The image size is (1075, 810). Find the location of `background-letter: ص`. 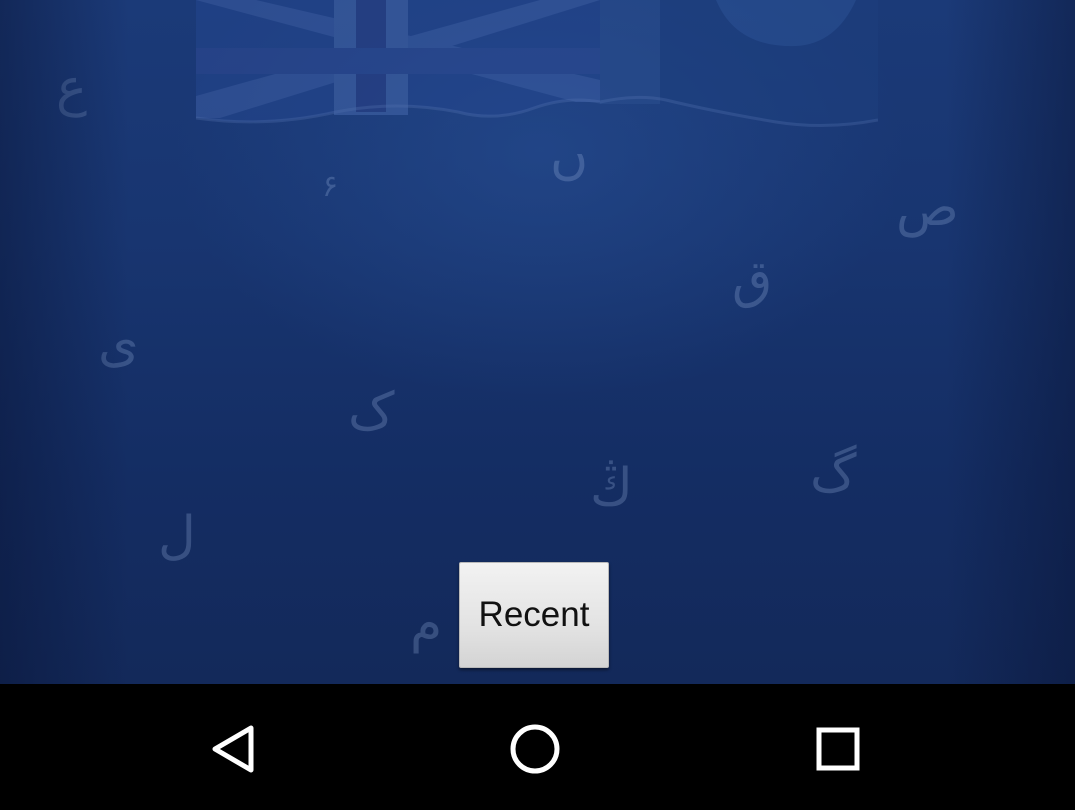

background-letter: ص is located at coordinates (927, 208).